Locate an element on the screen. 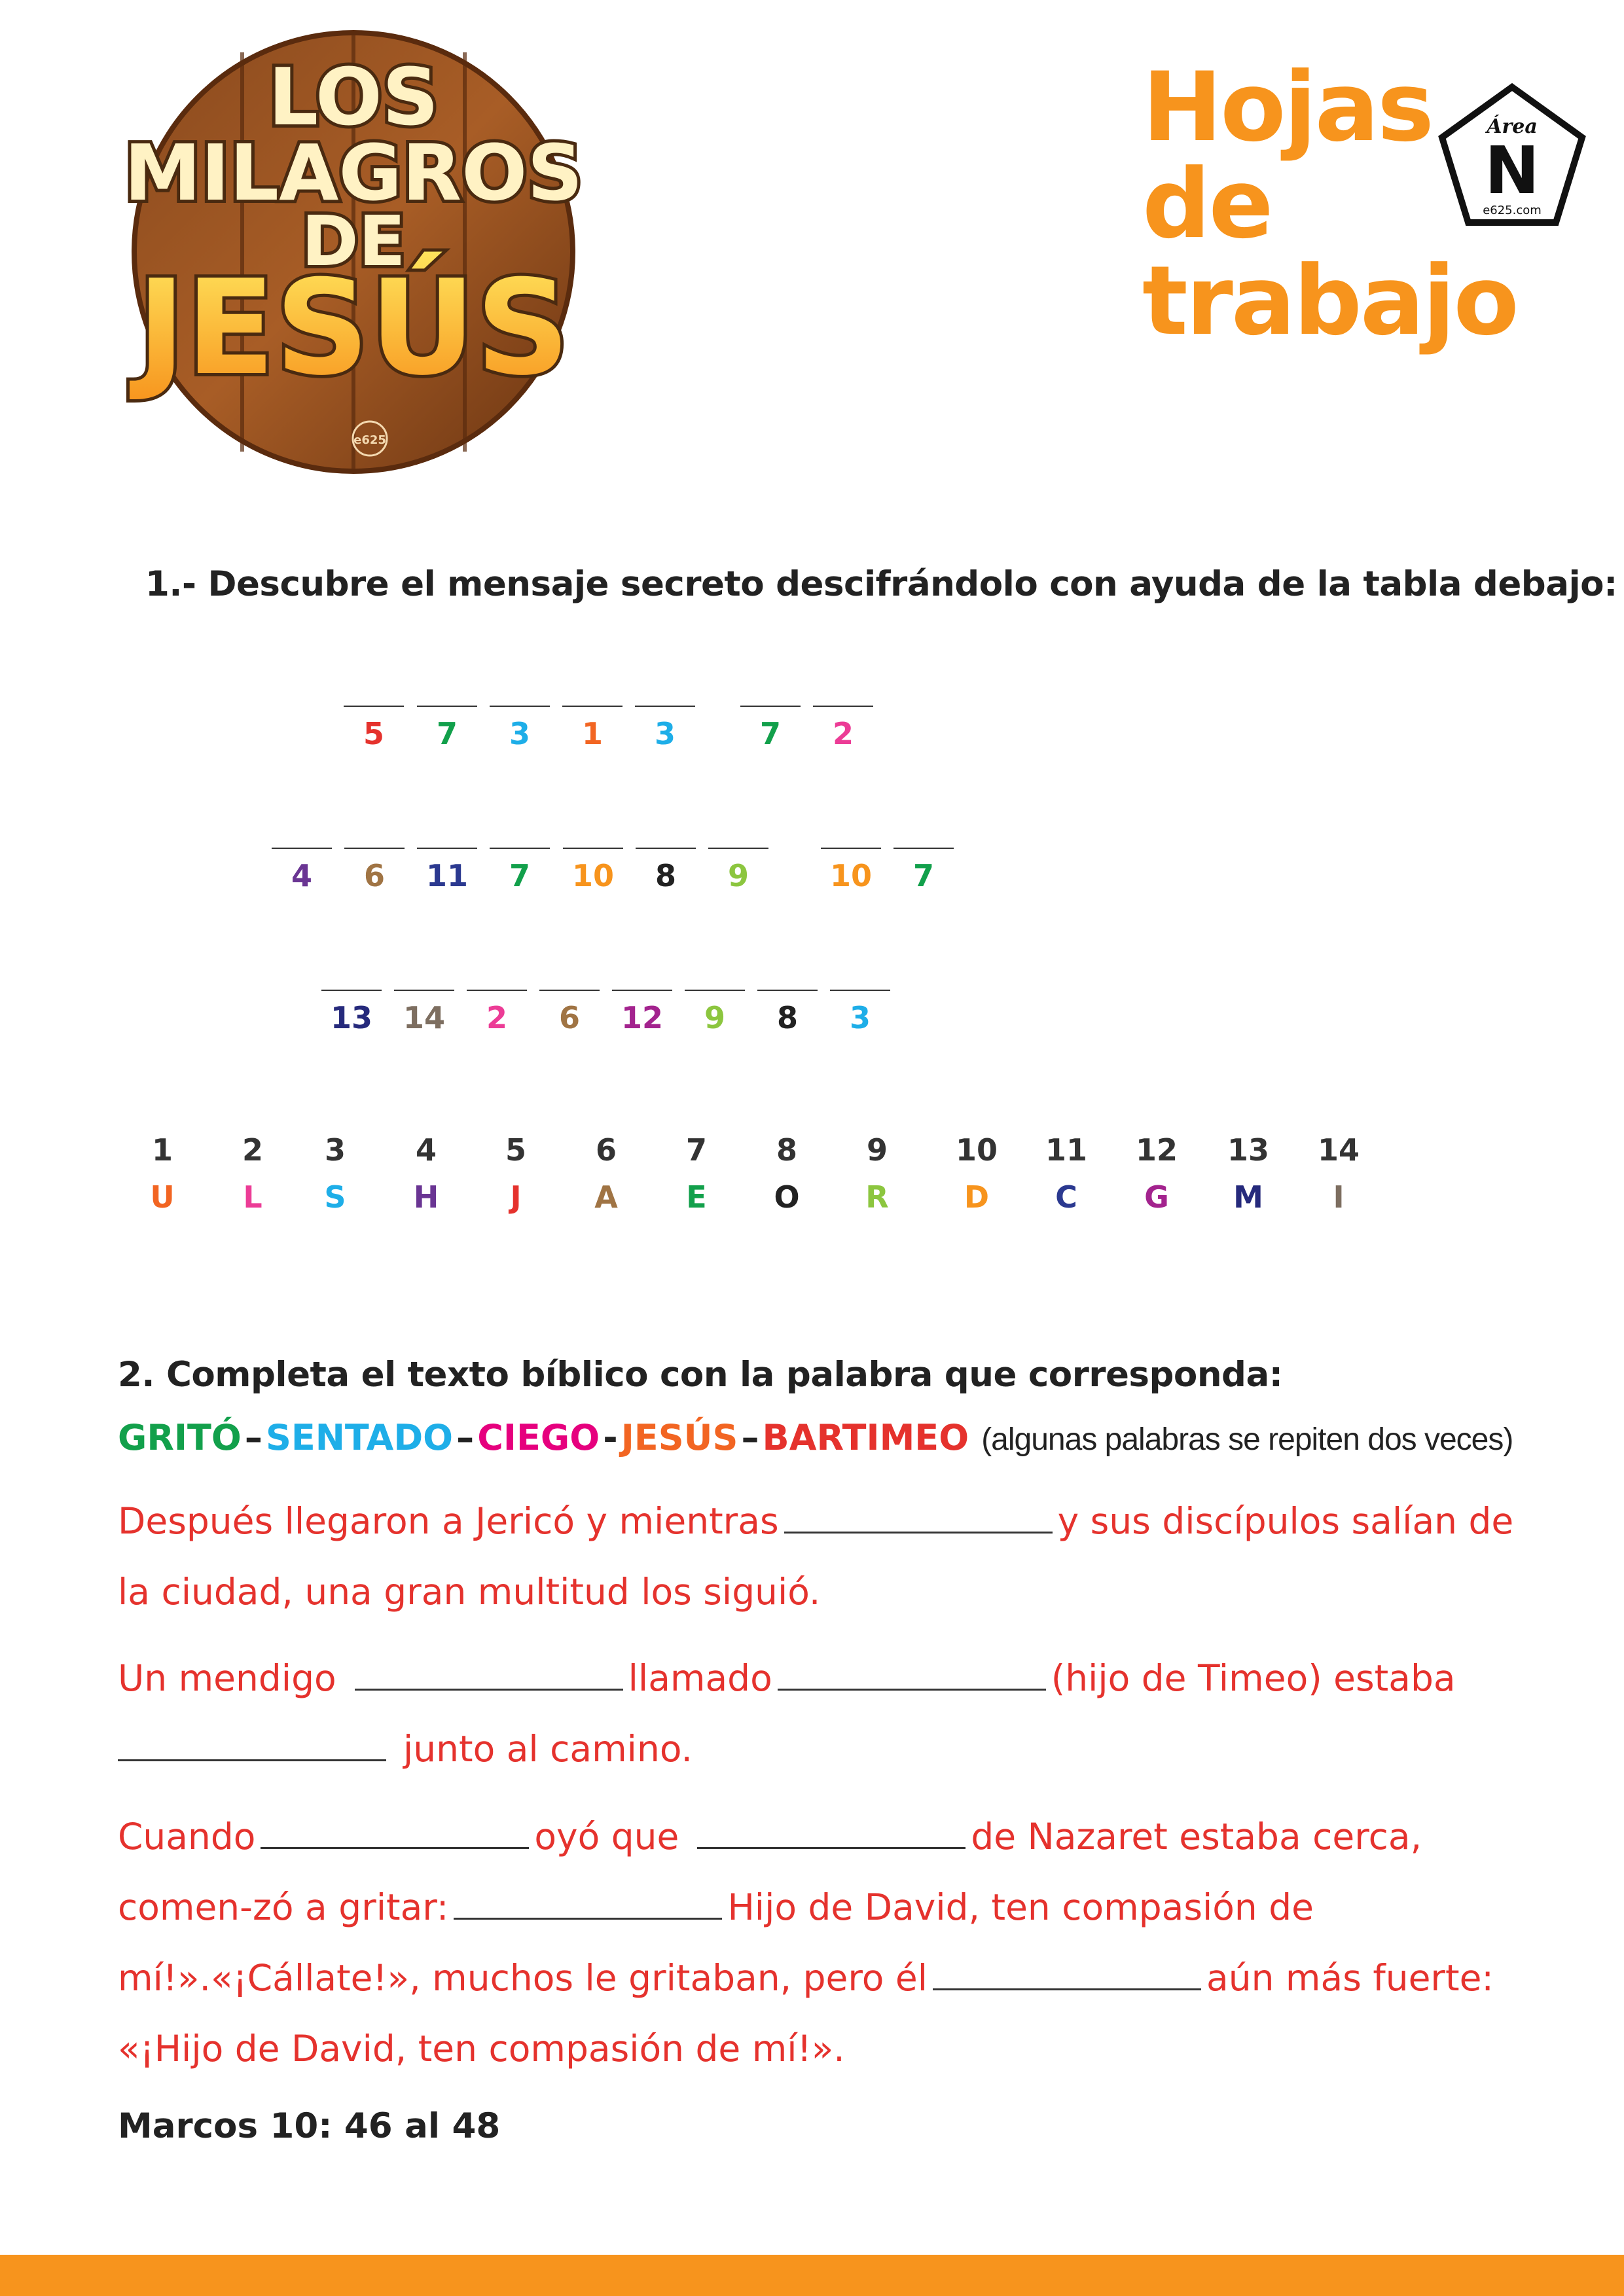  word-bartimeo: BARTIMEO is located at coordinates (865, 1437).